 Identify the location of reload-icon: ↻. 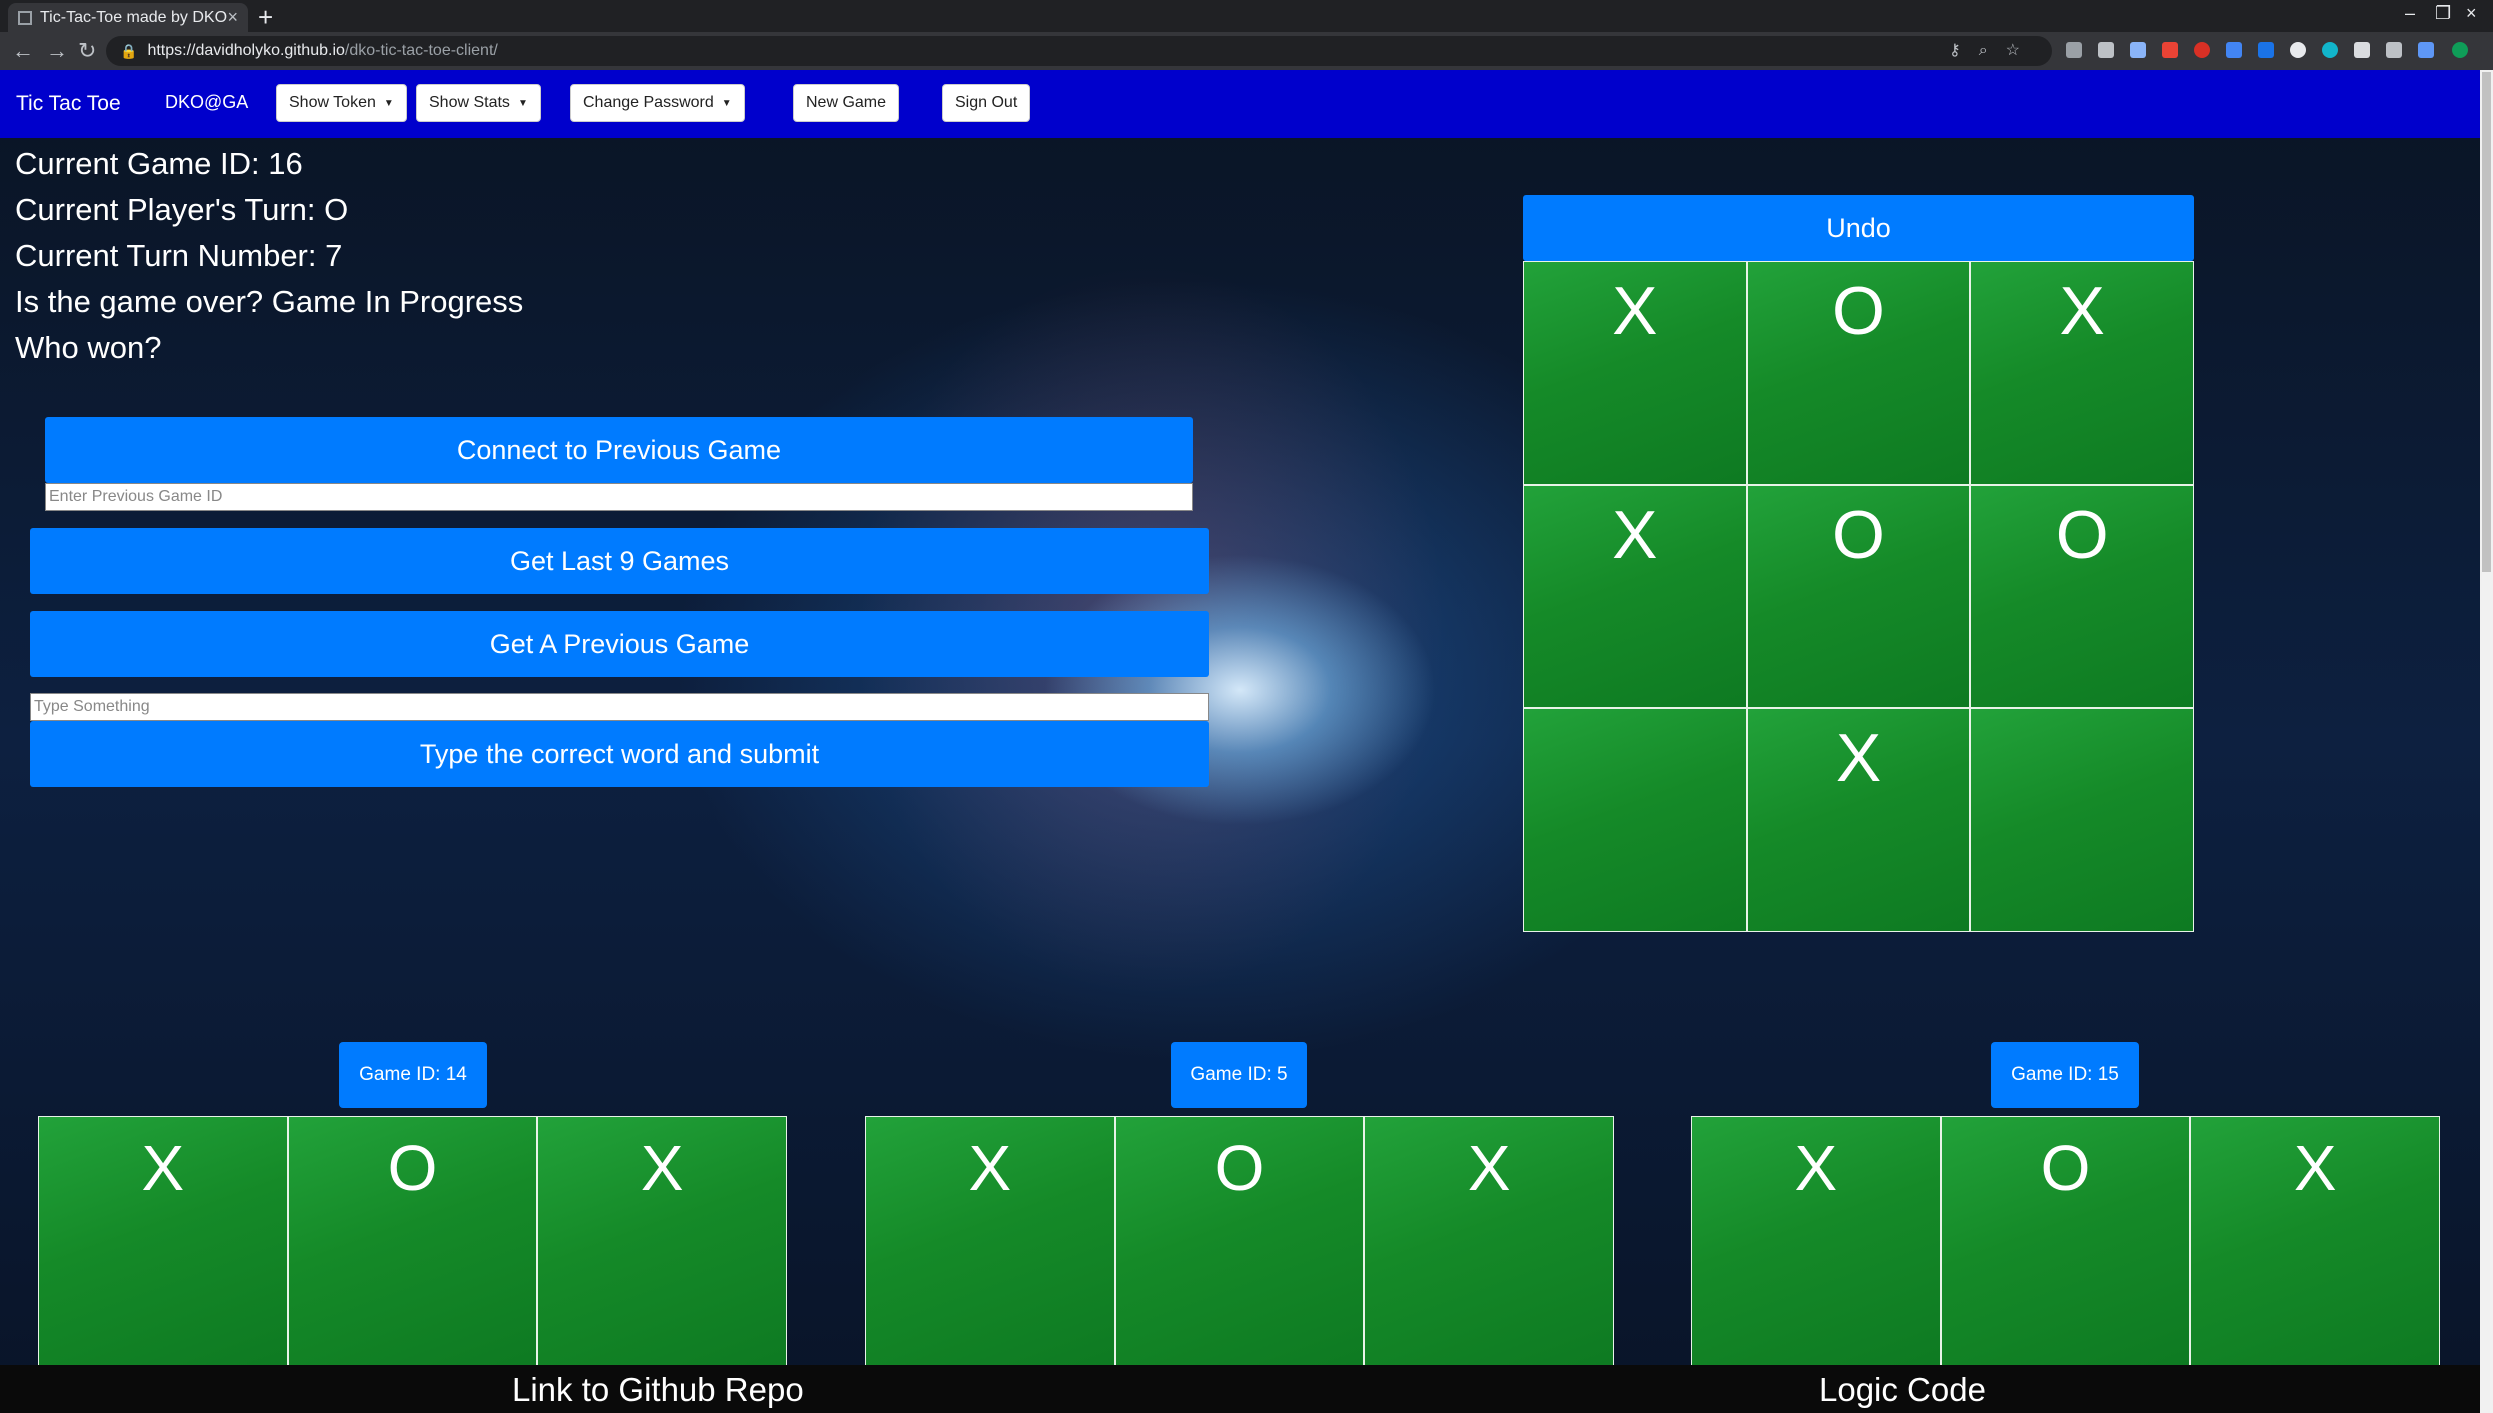
(87, 51).